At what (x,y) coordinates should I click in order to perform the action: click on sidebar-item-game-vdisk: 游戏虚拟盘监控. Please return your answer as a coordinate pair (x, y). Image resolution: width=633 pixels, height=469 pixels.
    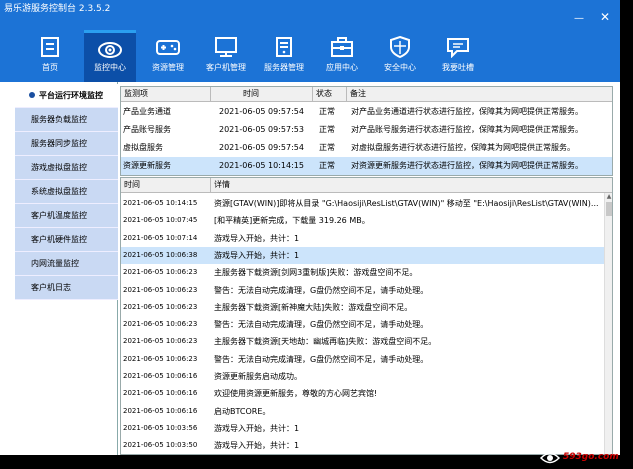
    Looking at the image, I should click on (66, 168).